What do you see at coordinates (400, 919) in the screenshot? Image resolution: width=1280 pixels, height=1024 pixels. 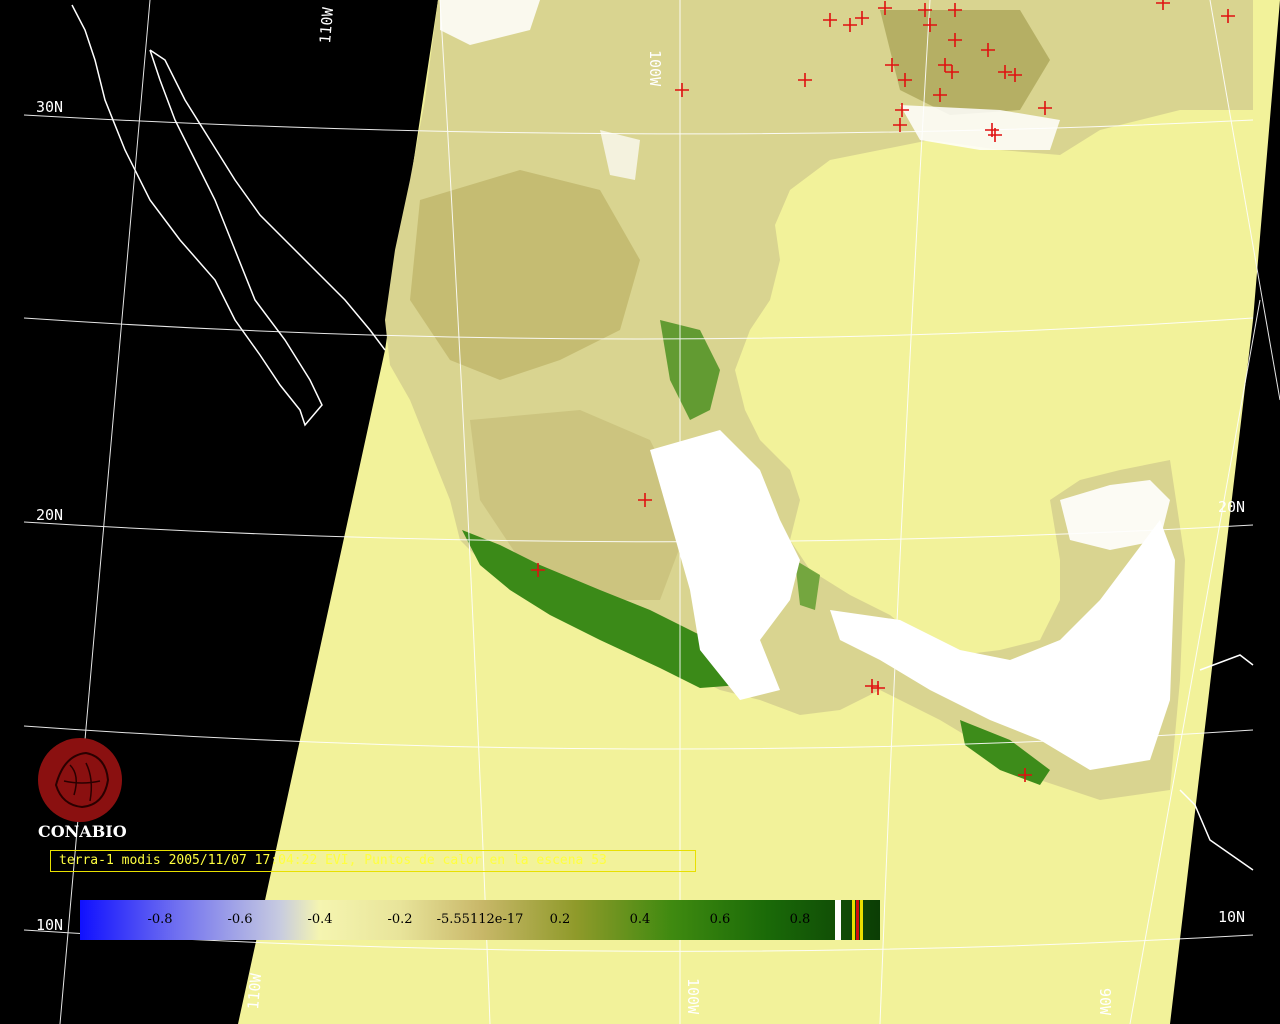 I see `colorbar-tick: -0.2` at bounding box center [400, 919].